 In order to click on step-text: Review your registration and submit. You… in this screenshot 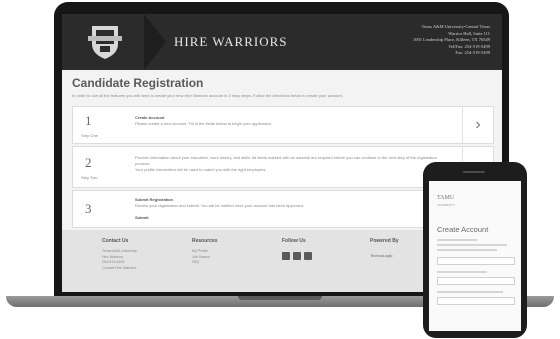, I will do `click(219, 205)`.